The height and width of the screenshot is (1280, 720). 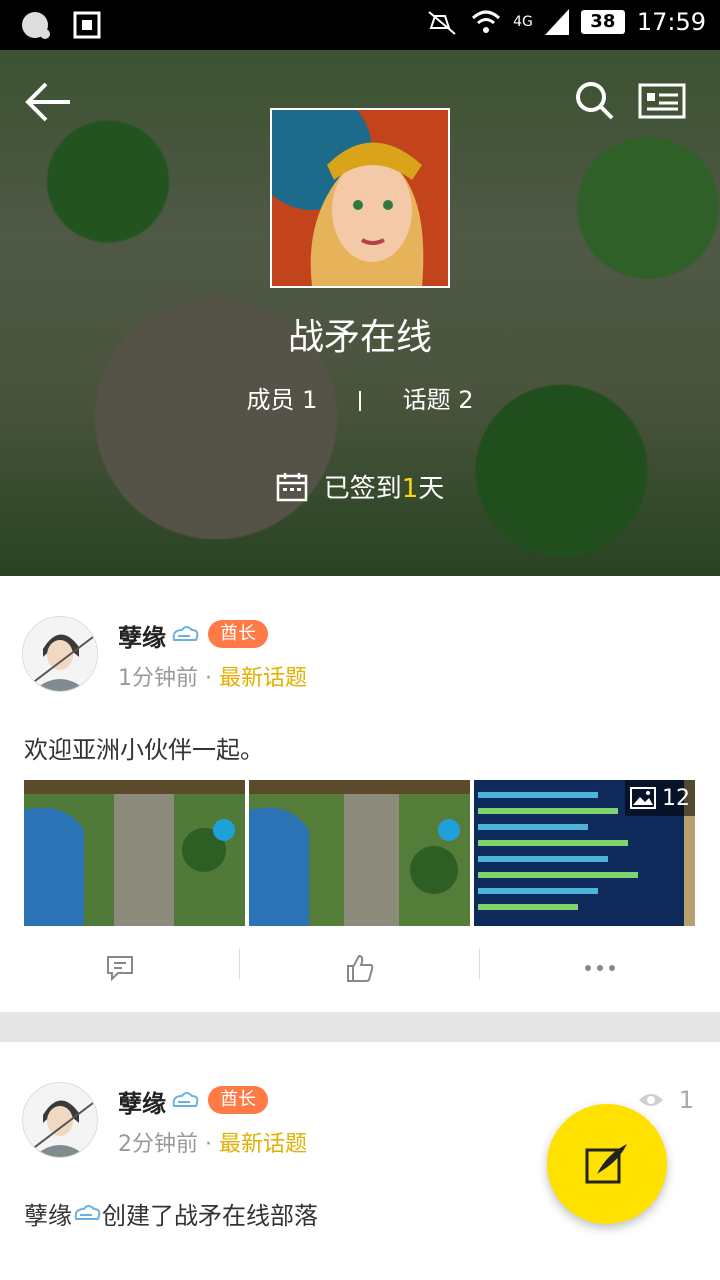 I want to click on checkin-text: 已签到1天, so click(x=384, y=486).